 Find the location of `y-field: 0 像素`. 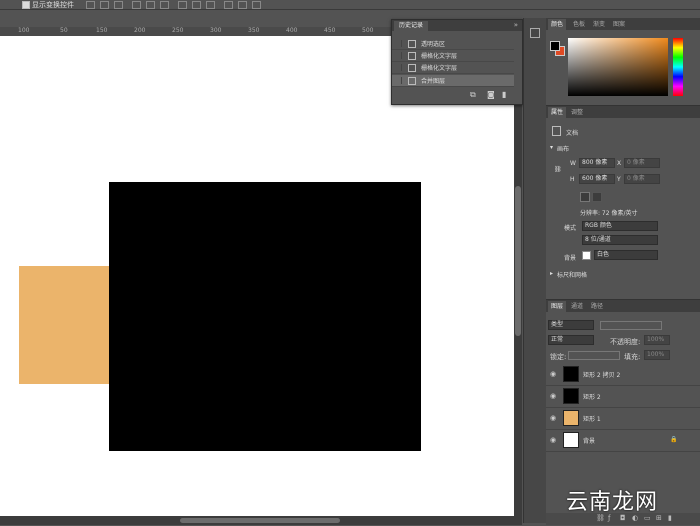

y-field: 0 像素 is located at coordinates (642, 179).